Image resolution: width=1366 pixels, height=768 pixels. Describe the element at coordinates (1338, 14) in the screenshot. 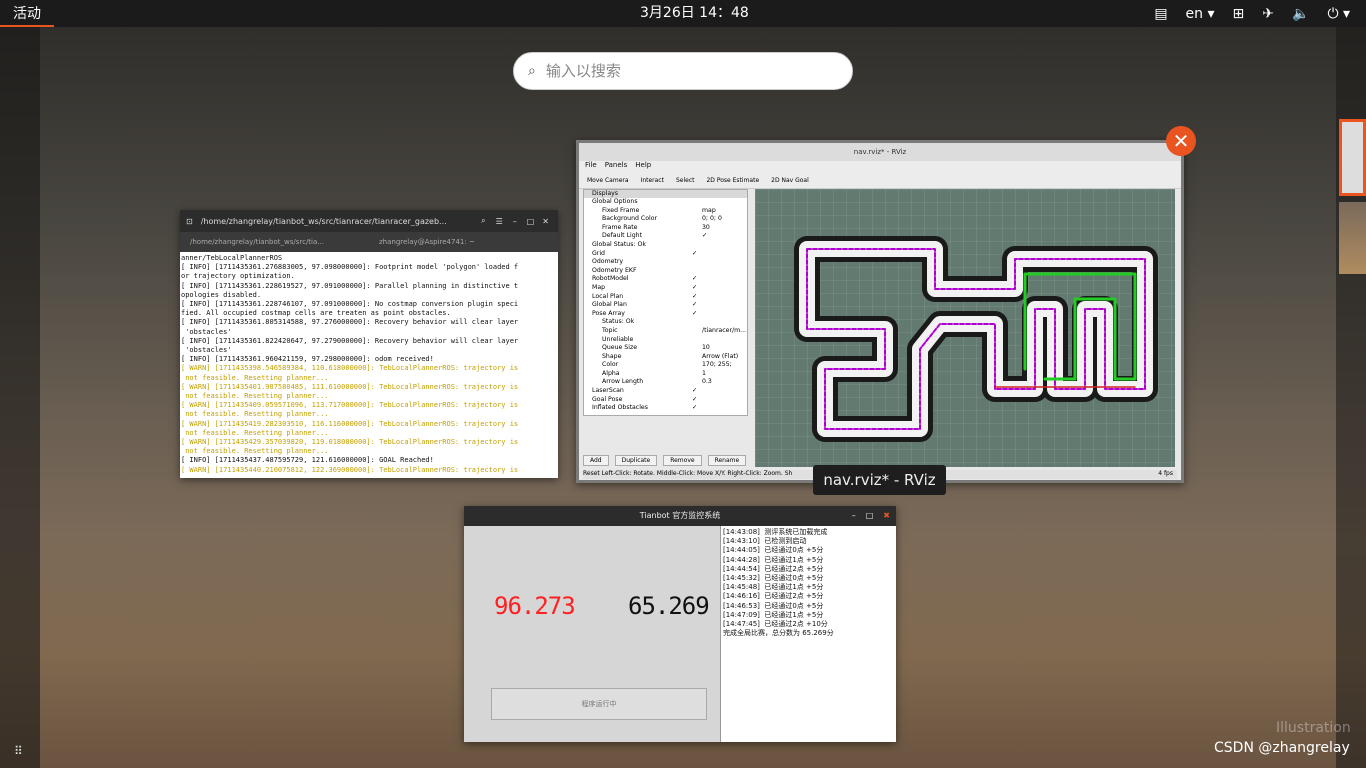

I see `power-icon: ⏻ ▾` at that location.